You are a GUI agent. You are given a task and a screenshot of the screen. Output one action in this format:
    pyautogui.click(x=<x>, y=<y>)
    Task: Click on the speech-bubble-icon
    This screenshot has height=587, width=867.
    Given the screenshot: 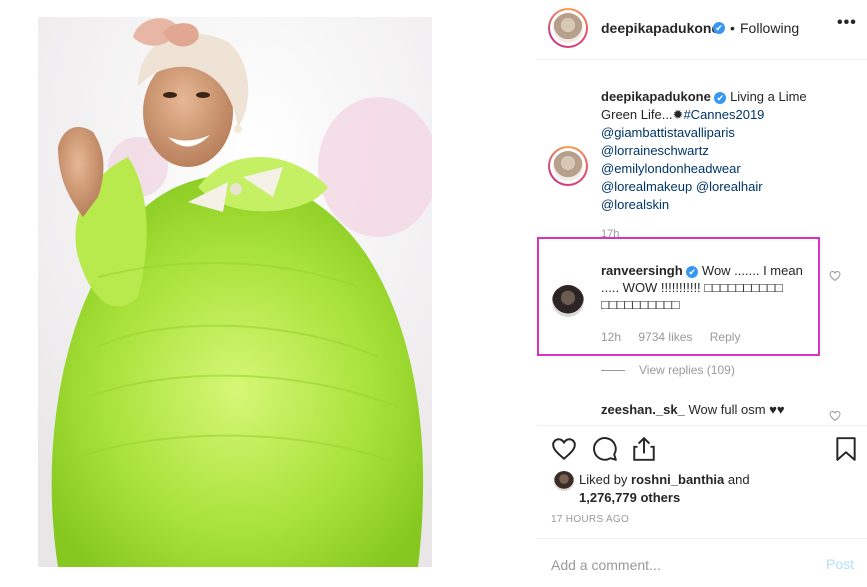 What is the action you would take?
    pyautogui.click(x=605, y=449)
    